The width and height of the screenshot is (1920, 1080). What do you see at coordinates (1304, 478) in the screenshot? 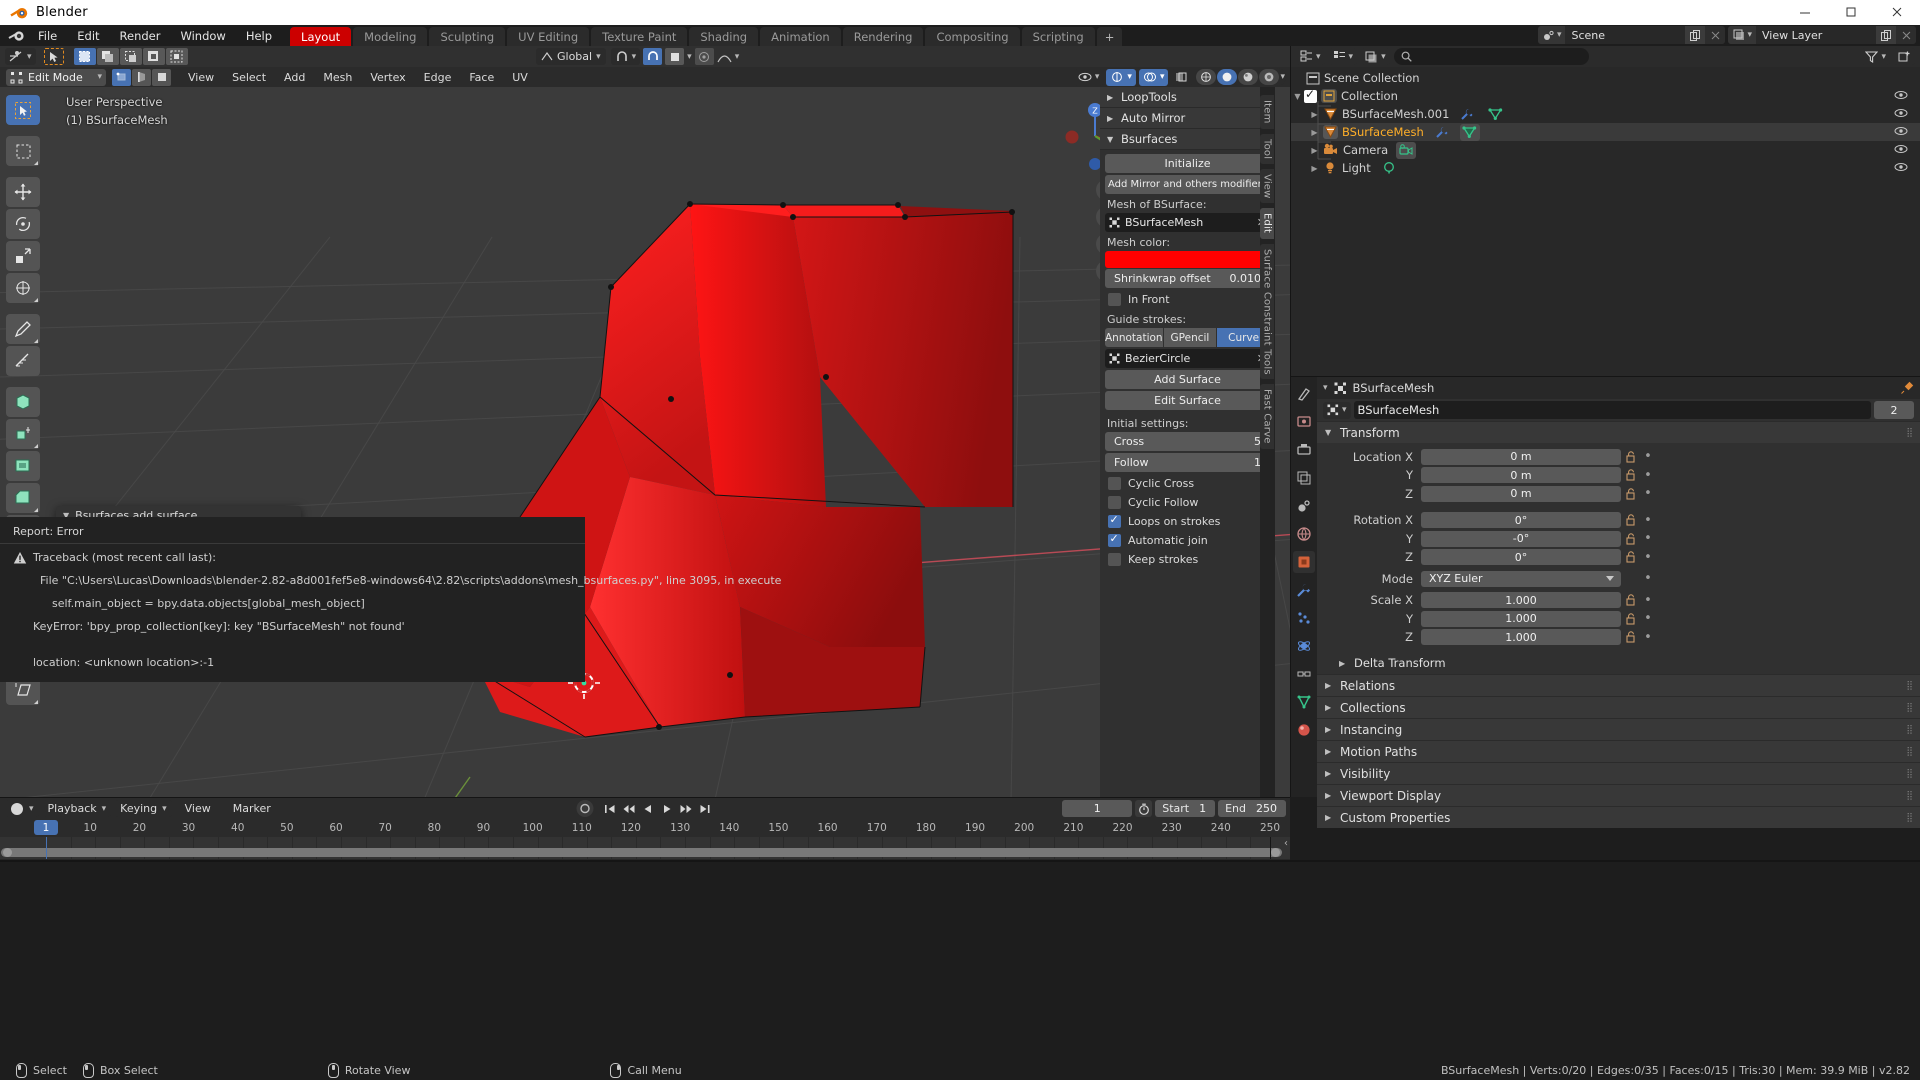
I see `properties-tab-view-layer-icon` at bounding box center [1304, 478].